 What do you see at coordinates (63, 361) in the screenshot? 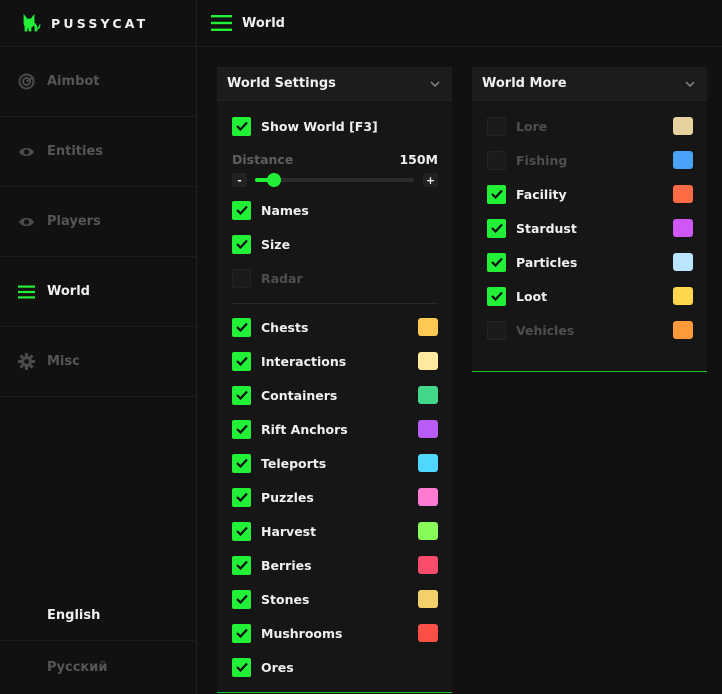
I see `sidebar-item-label: Misc` at bounding box center [63, 361].